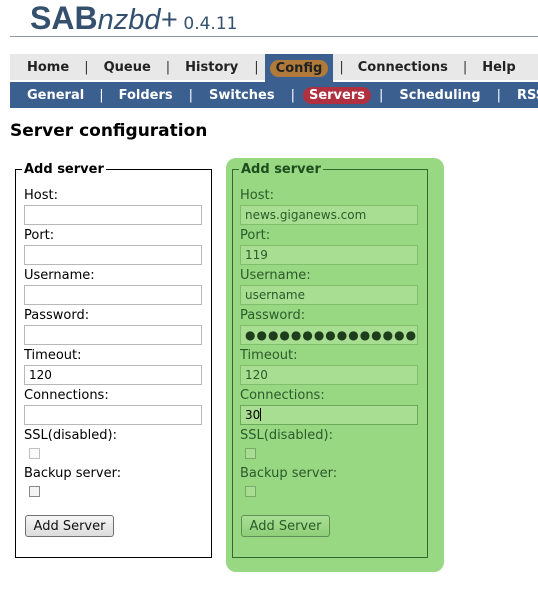 The width and height of the screenshot is (538, 610). Describe the element at coordinates (329, 295) in the screenshot. I see `username-input: username` at that location.